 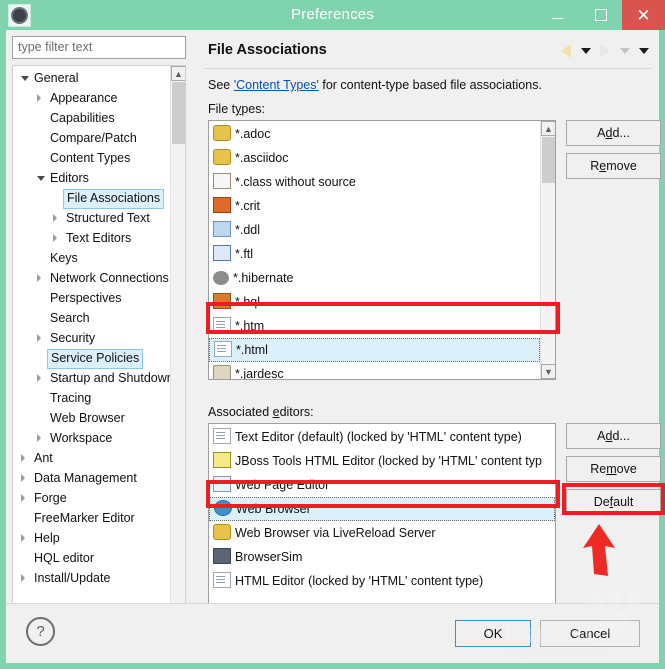 What do you see at coordinates (547, 250) in the screenshot?
I see `file-types-vertical-scrollbar: ▲ ▼` at bounding box center [547, 250].